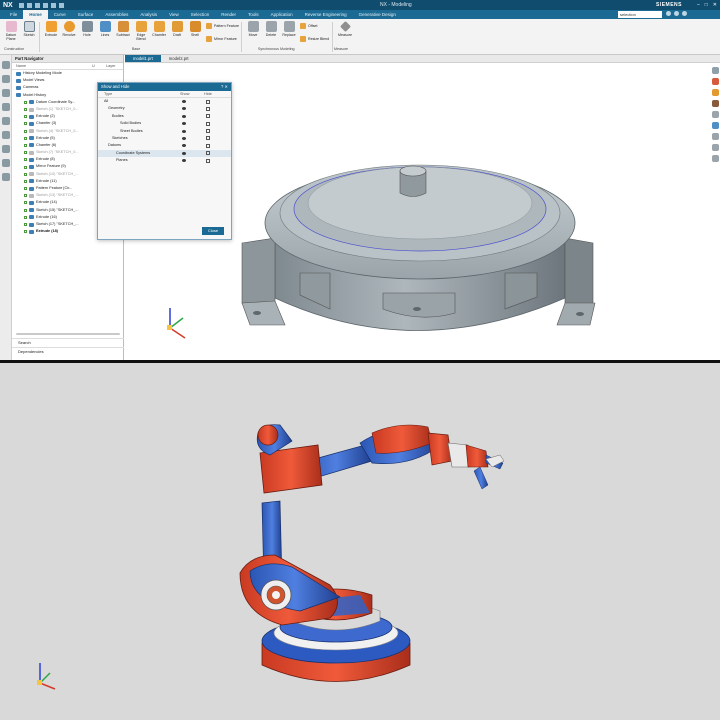 The image size is (720, 720). Describe the element at coordinates (377, 14) in the screenshot. I see `tab-generative-design: Generative Design` at that location.